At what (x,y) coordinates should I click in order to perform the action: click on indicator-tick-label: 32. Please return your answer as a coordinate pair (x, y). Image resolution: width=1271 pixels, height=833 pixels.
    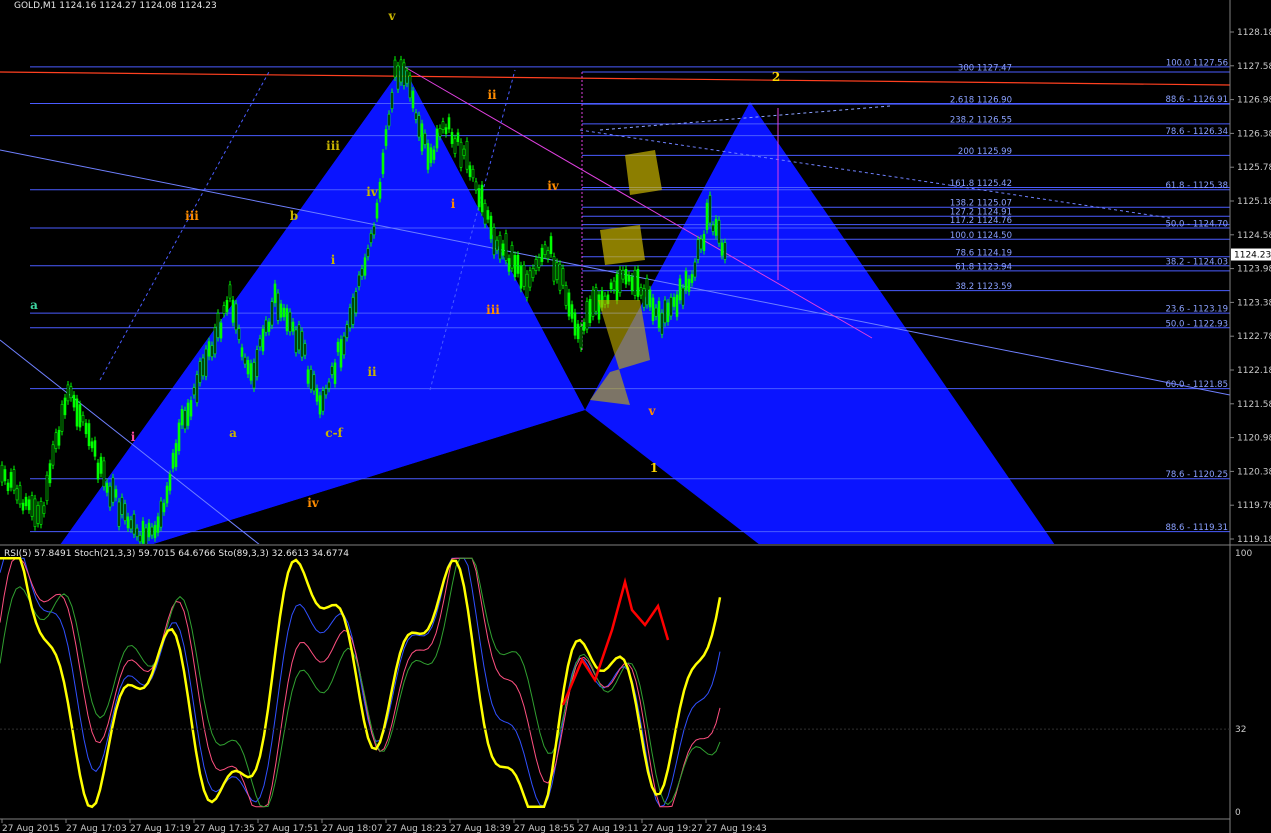
    Looking at the image, I should click on (1240, 730).